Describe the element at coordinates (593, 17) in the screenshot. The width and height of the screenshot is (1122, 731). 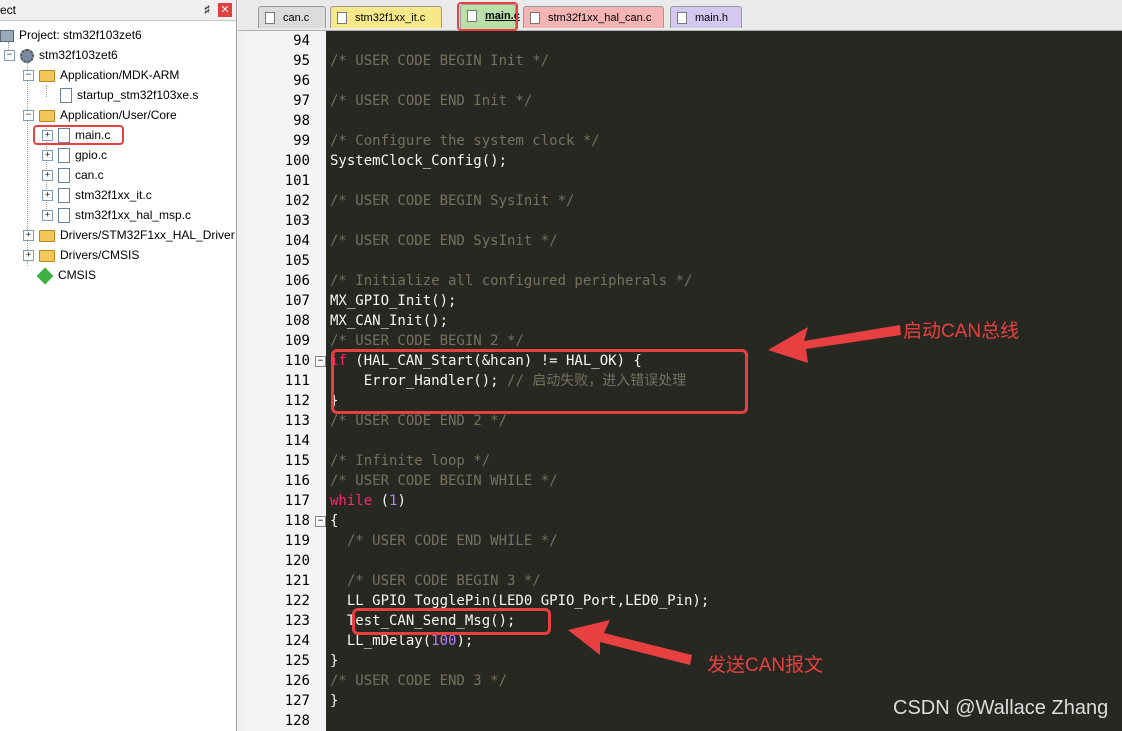
I see `tab-stm32f1xx-hal-can-c: stm32f1xx_hal_can.c` at that location.